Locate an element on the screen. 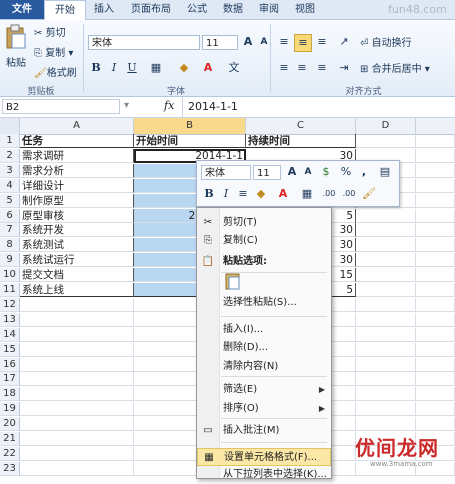  cell-a: 系统测试 is located at coordinates (77, 245).